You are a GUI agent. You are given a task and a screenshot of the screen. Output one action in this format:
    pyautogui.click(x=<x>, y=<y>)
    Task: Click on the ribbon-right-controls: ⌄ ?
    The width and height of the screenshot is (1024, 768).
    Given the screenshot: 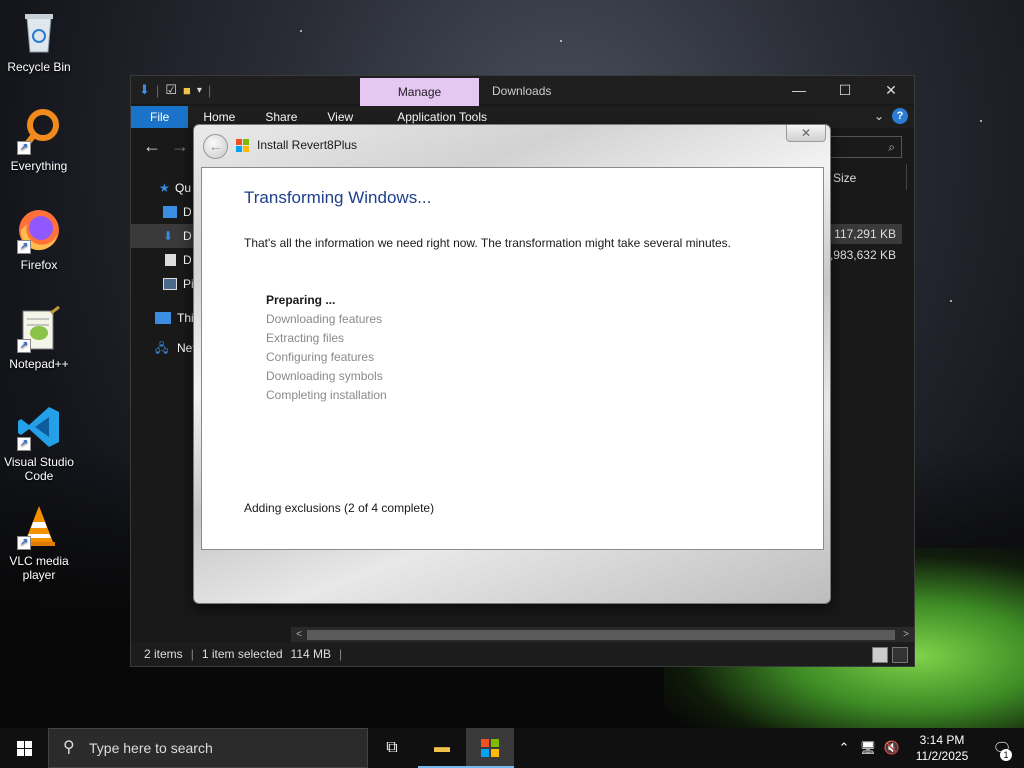 What is the action you would take?
    pyautogui.click(x=891, y=116)
    